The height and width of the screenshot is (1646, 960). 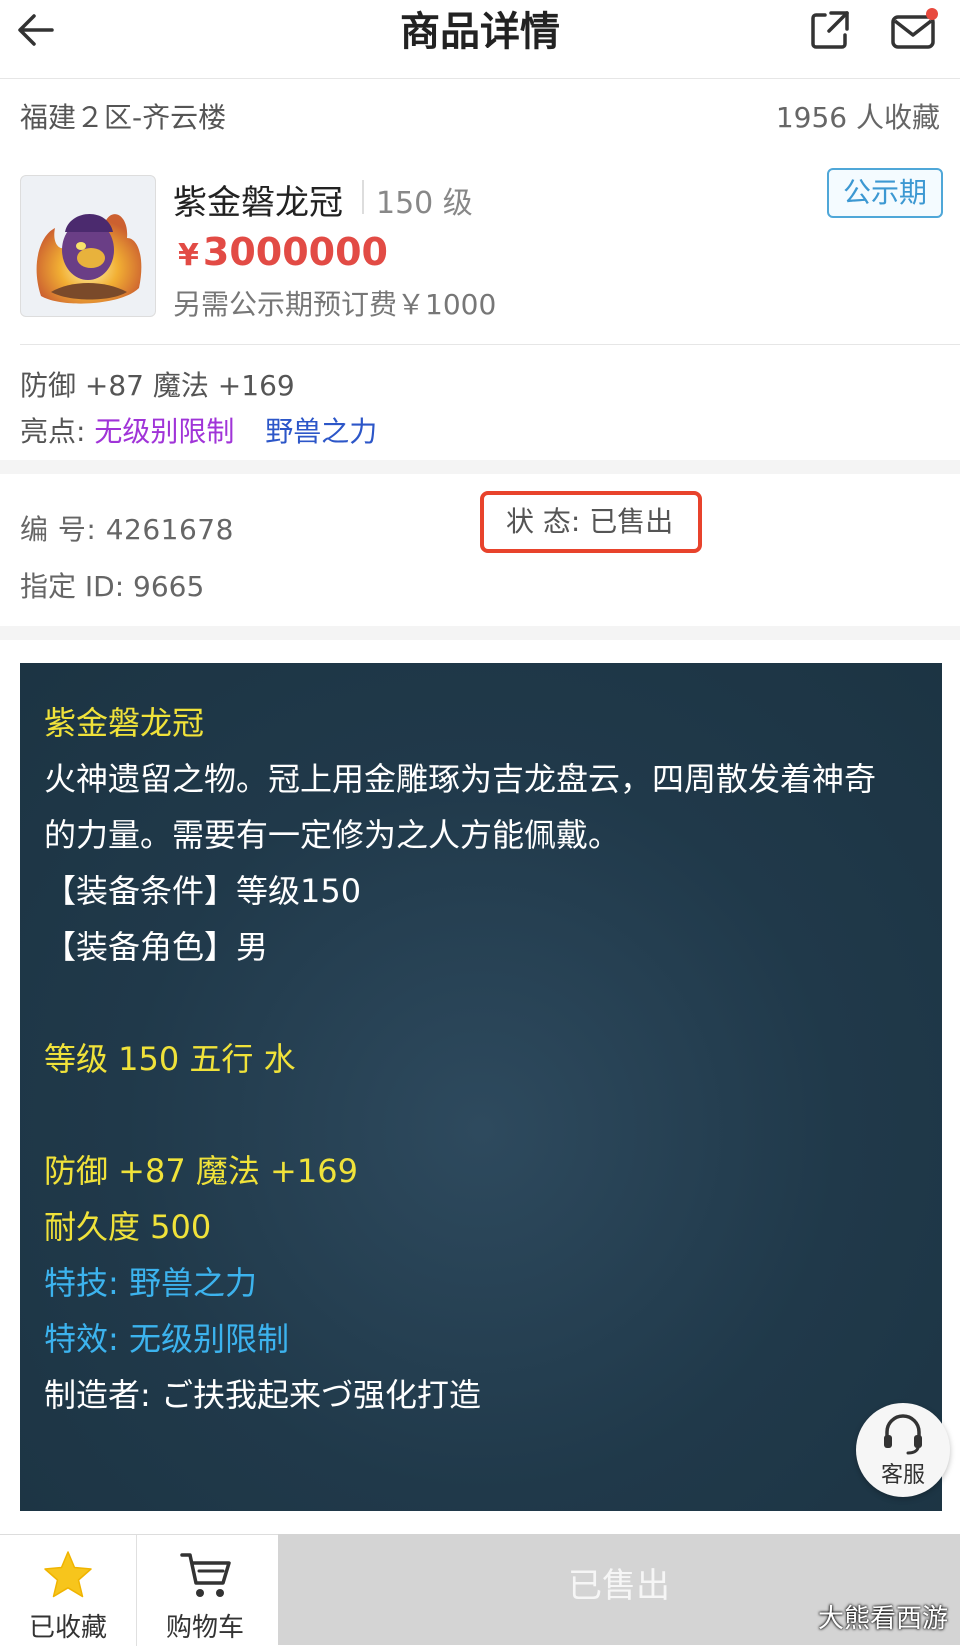 I want to click on title-divider, so click(x=363, y=197).